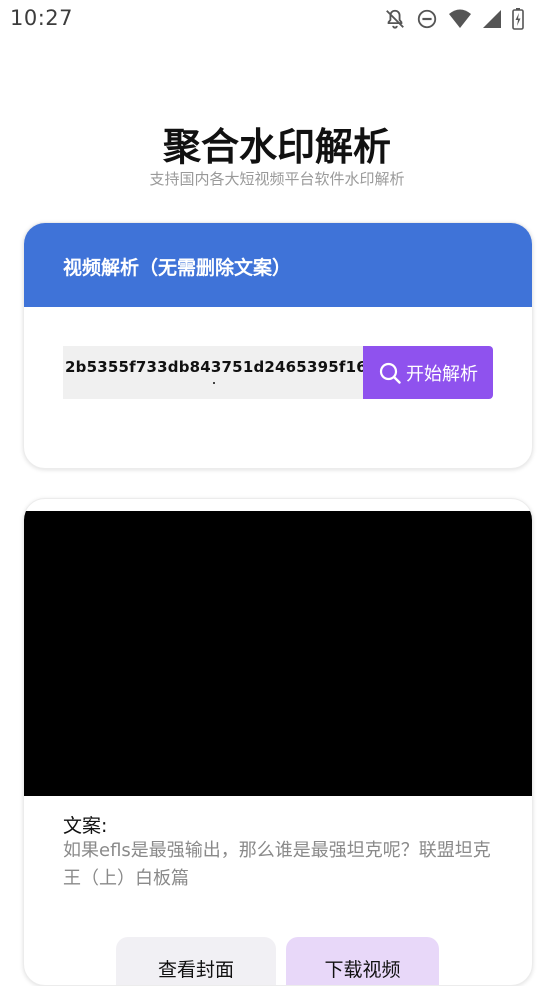 This screenshot has height=986, width=554. Describe the element at coordinates (277, 20) in the screenshot. I see `status-bar: 10:27` at that location.